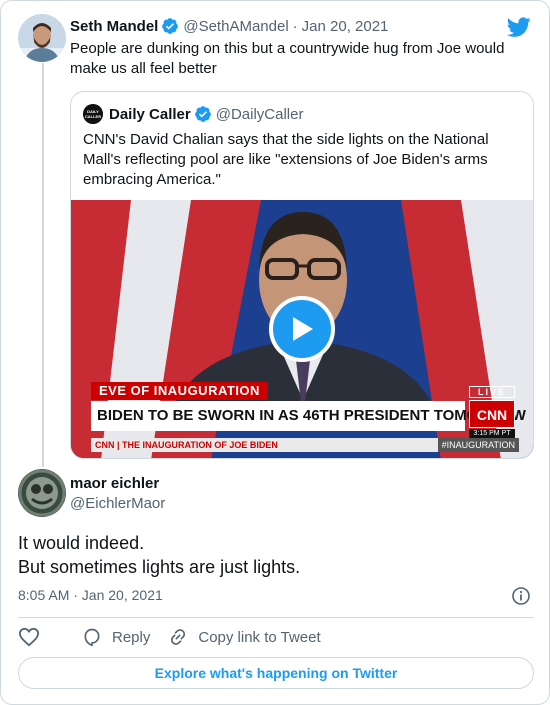 This screenshot has width=550, height=705. I want to click on info-icon, so click(521, 596).